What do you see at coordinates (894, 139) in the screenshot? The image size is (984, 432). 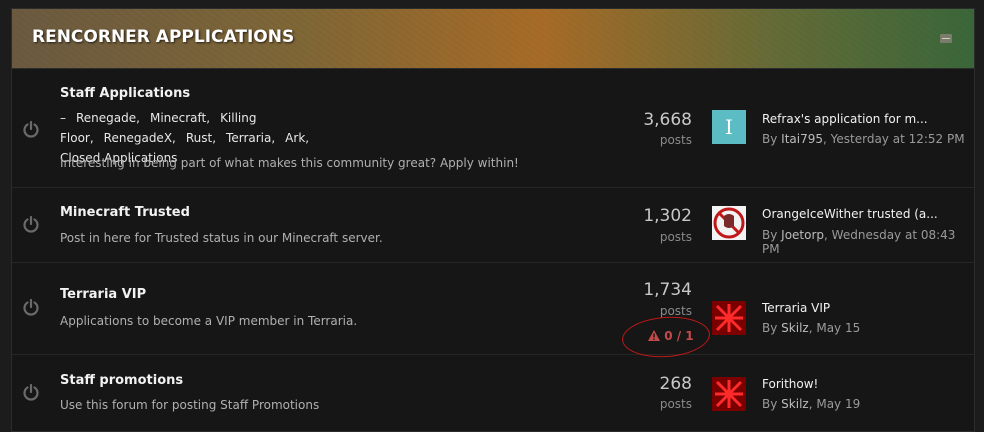 I see `last-post-time: , Yesterday at 12:52 PM` at bounding box center [894, 139].